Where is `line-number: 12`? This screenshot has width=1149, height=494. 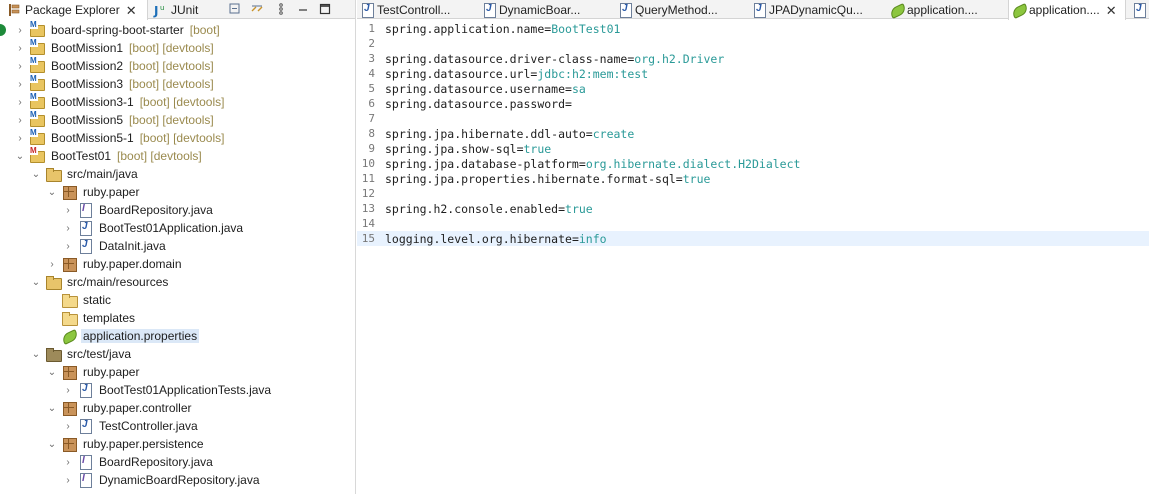 line-number: 12 is located at coordinates (368, 193).